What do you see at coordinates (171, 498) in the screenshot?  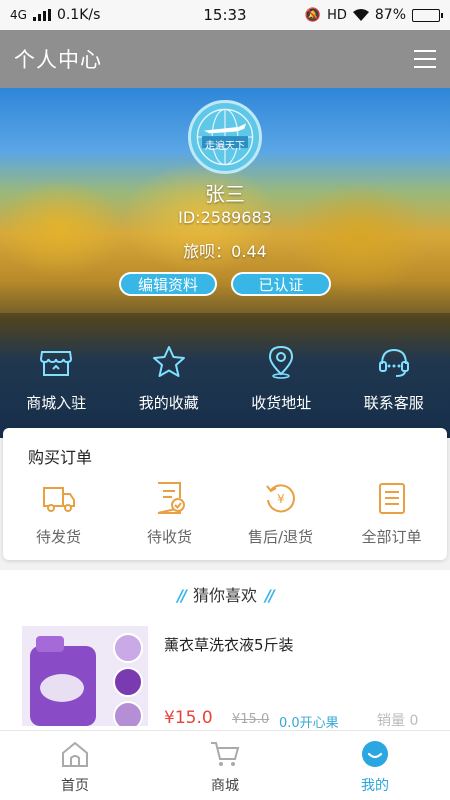 I see `receive-doc-icon` at bounding box center [171, 498].